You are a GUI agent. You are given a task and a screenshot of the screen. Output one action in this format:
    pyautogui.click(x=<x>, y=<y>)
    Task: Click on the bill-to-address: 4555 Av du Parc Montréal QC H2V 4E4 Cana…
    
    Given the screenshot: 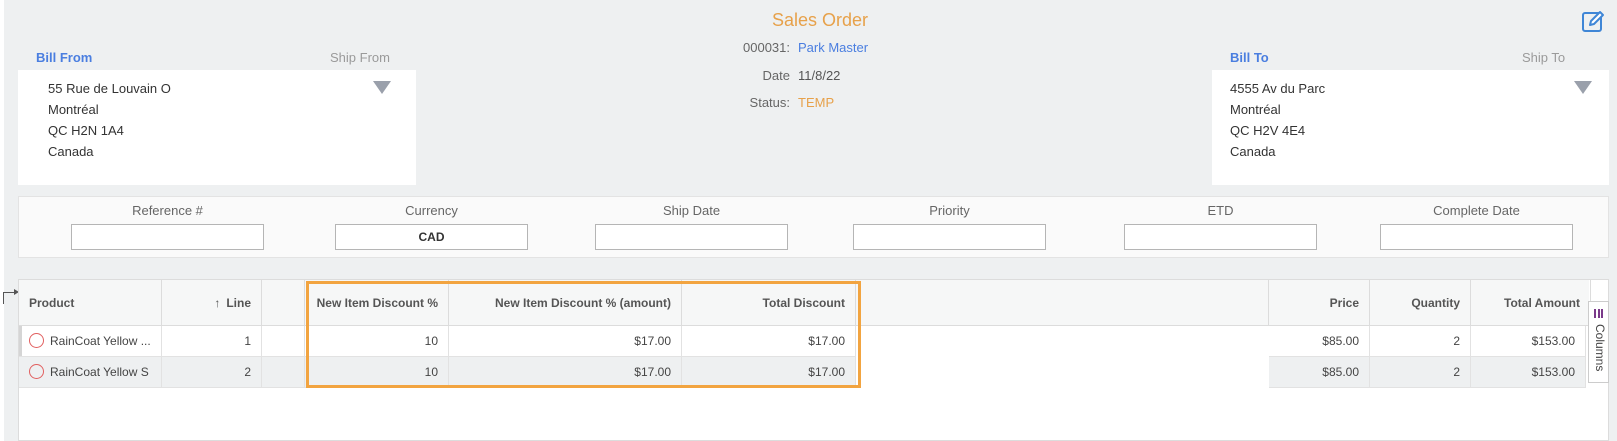 What is the action you would take?
    pyautogui.click(x=1410, y=127)
    